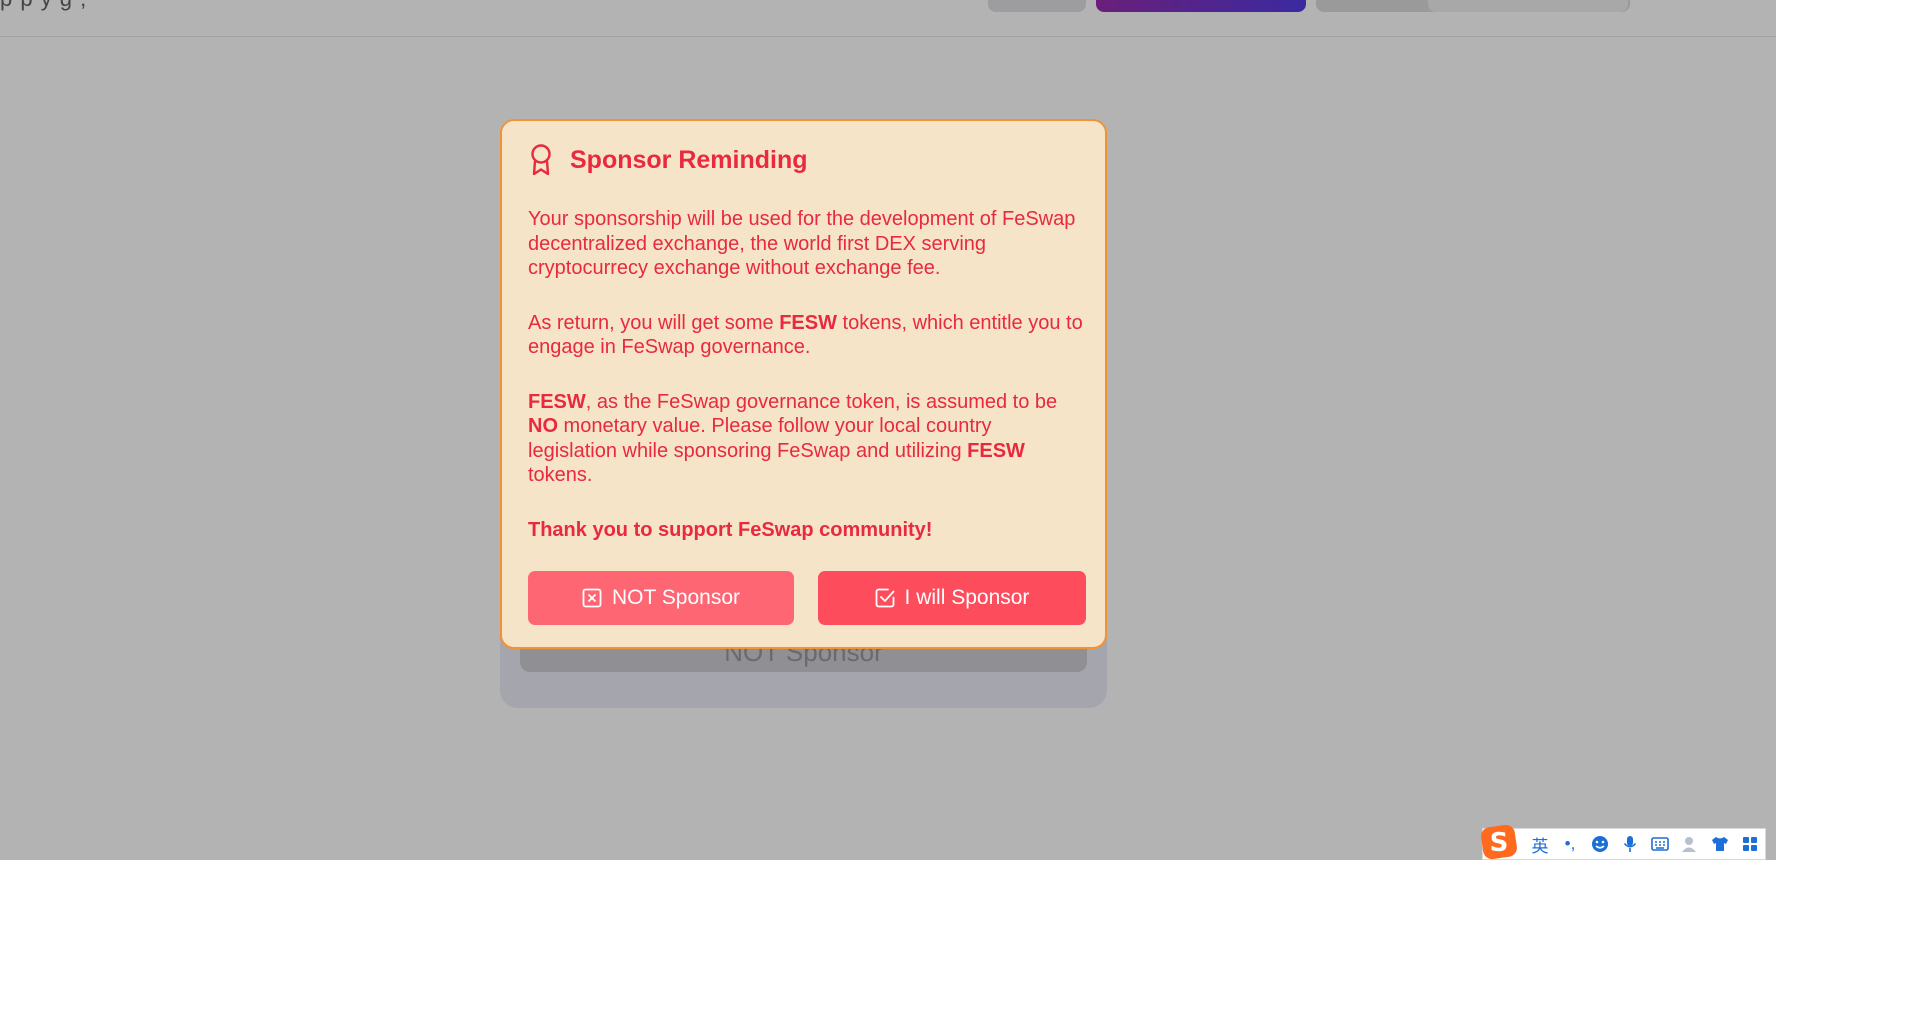  What do you see at coordinates (689, 159) in the screenshot?
I see `modal-title: Sponsor Reminding` at bounding box center [689, 159].